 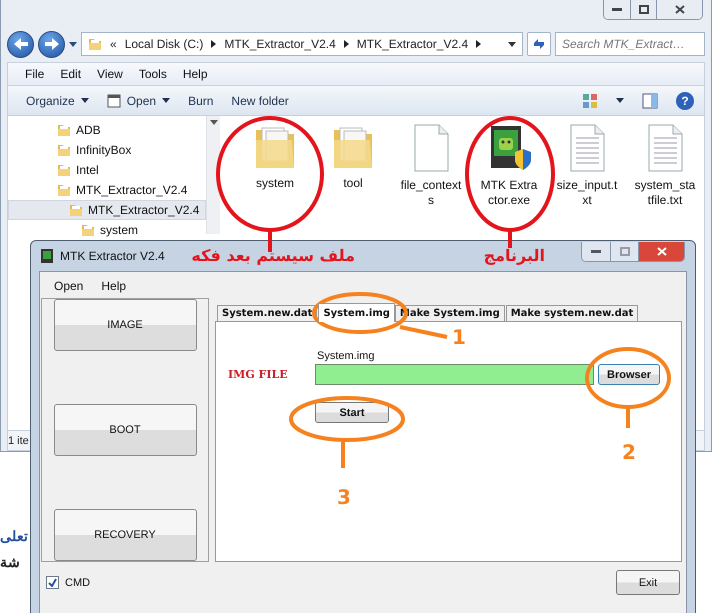 I want to click on annotation-text: ملف سيستم بعد فكه, so click(x=273, y=256).